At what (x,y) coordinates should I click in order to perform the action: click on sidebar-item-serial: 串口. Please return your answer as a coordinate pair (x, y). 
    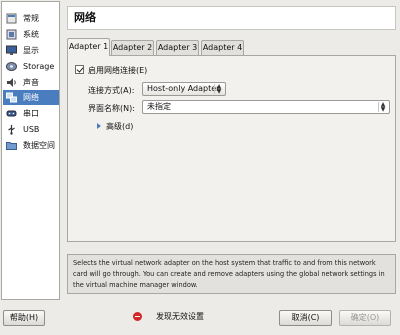
    Looking at the image, I should click on (31, 113).